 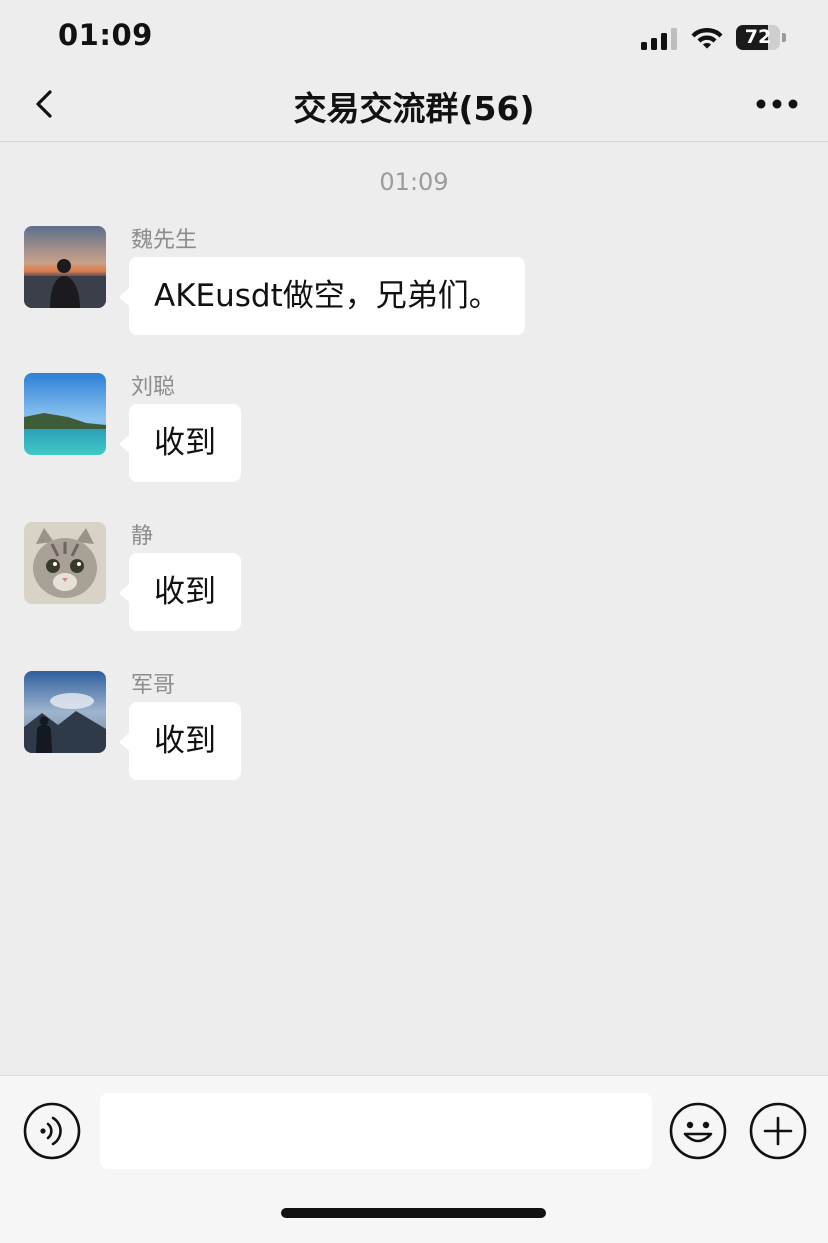 What do you see at coordinates (142, 536) in the screenshot?
I see `sender-name: 静` at bounding box center [142, 536].